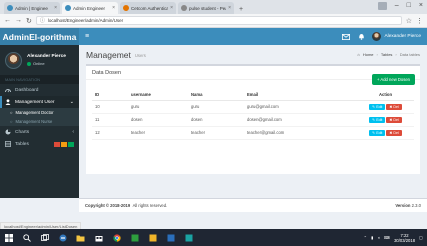  I want to click on menu-toggle-icon: ≡, so click(87, 36).